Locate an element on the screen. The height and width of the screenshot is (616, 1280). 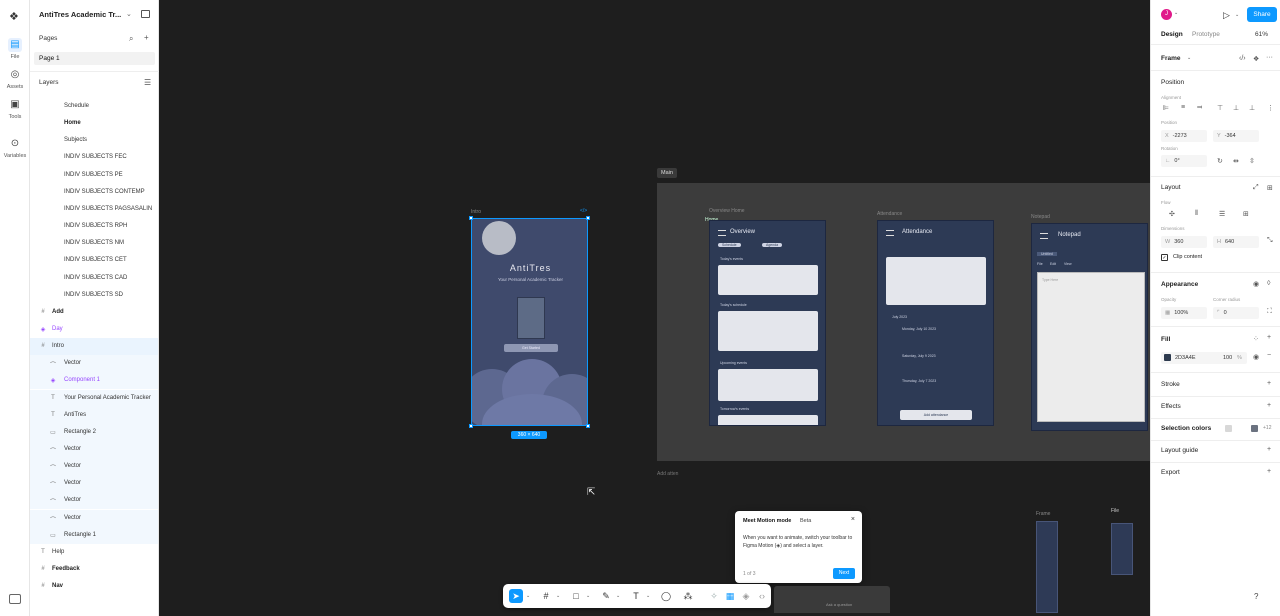
text-tool-icon: T is located at coordinates (636, 596).